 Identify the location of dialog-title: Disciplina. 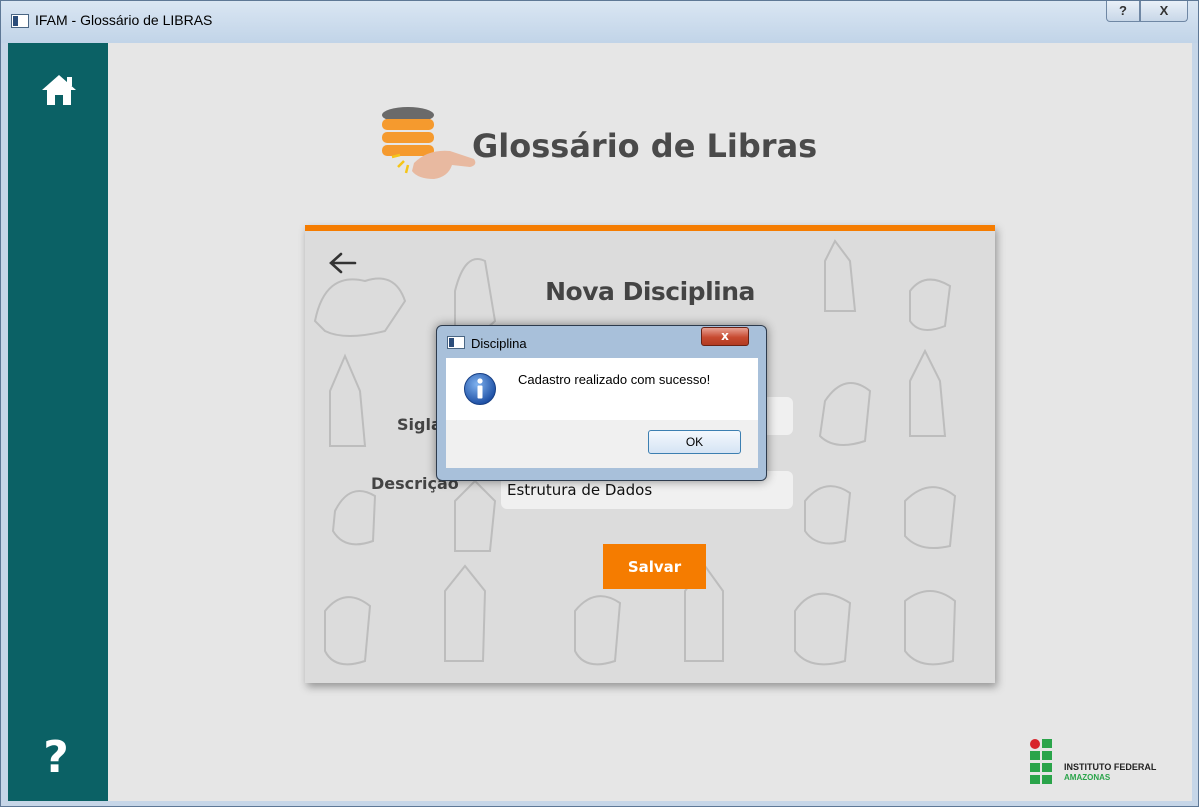
(499, 343).